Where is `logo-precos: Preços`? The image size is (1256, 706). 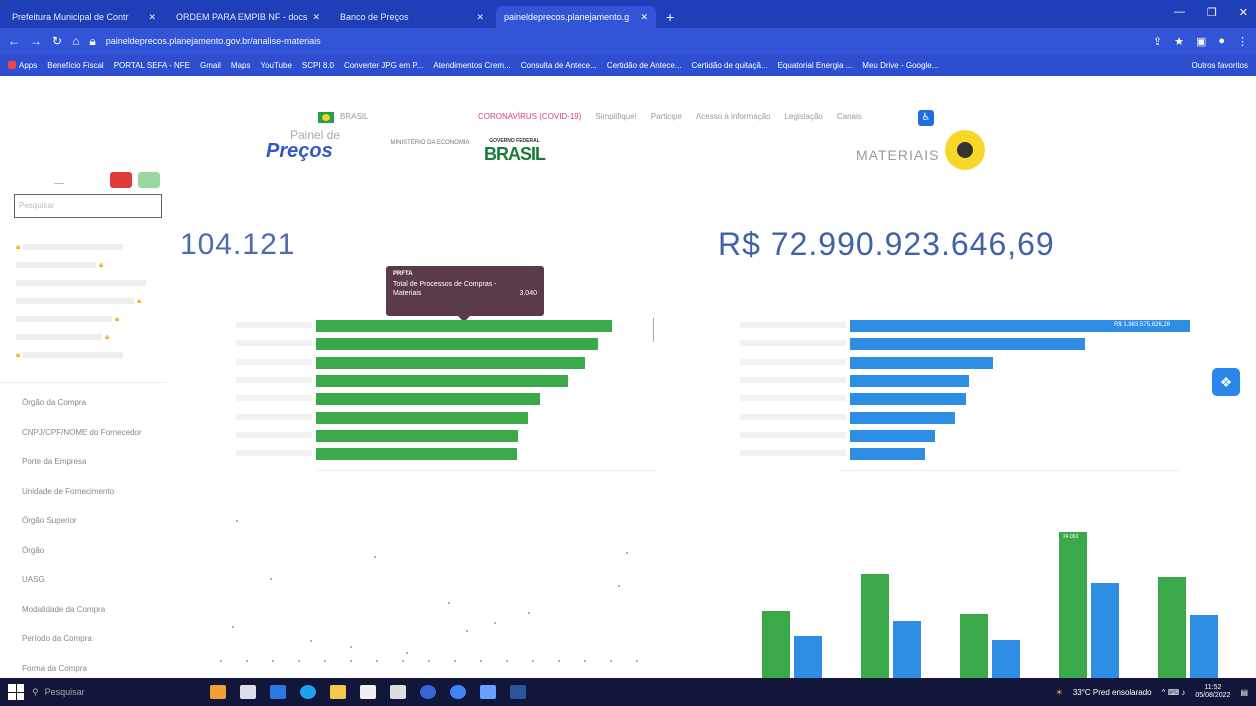
logo-precos: Preços is located at coordinates (299, 151).